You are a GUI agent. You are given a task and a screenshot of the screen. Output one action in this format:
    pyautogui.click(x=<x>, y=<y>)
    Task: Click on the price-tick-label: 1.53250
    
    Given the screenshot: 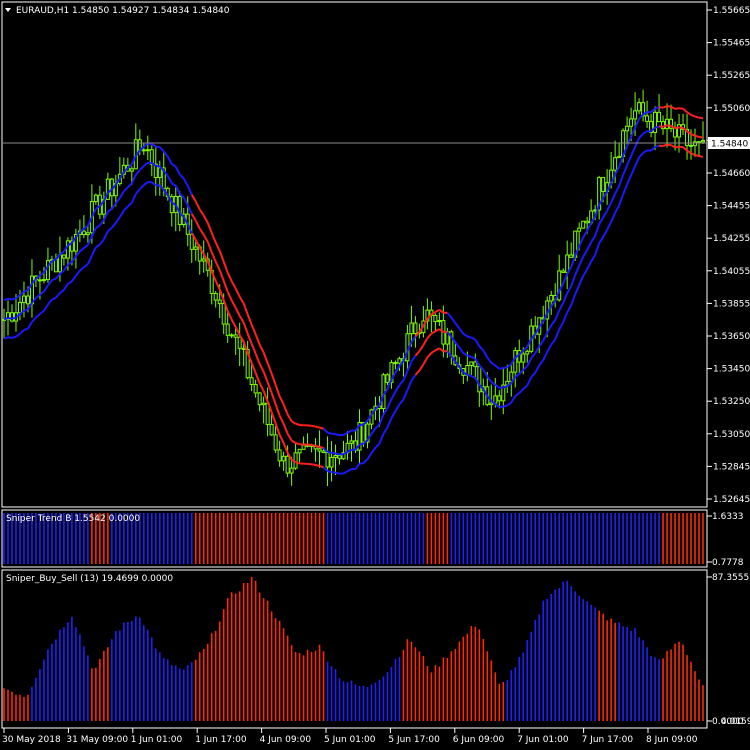 What is the action you would take?
    pyautogui.click(x=731, y=402)
    